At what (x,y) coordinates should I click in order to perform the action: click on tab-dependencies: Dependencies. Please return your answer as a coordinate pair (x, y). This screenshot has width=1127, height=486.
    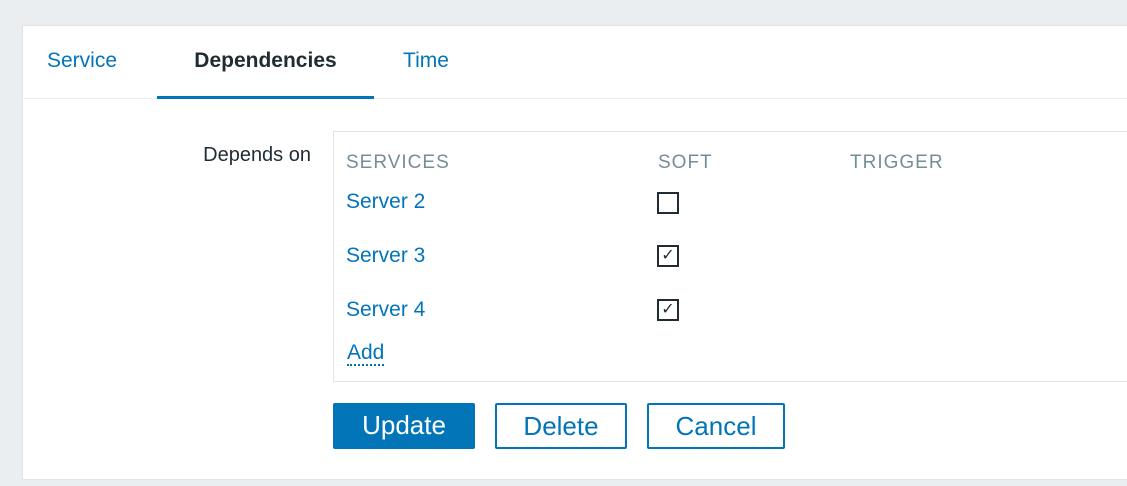
    Looking at the image, I should click on (265, 62).